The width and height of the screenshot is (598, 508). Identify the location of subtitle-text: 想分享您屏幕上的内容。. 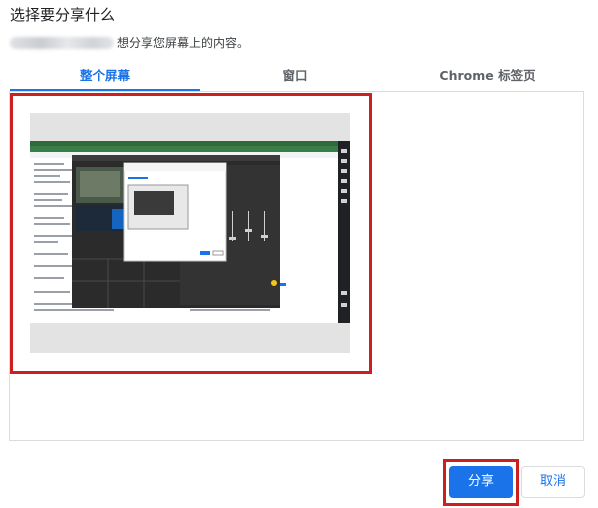
(183, 43).